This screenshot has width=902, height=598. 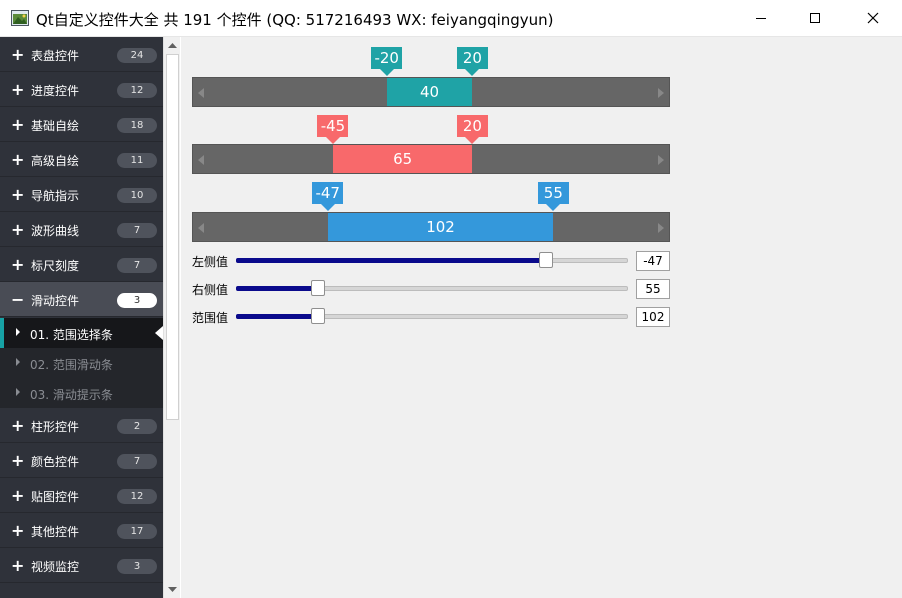 What do you see at coordinates (55, 161) in the screenshot?
I see `sidebar-item-label: 高级自绘` at bounding box center [55, 161].